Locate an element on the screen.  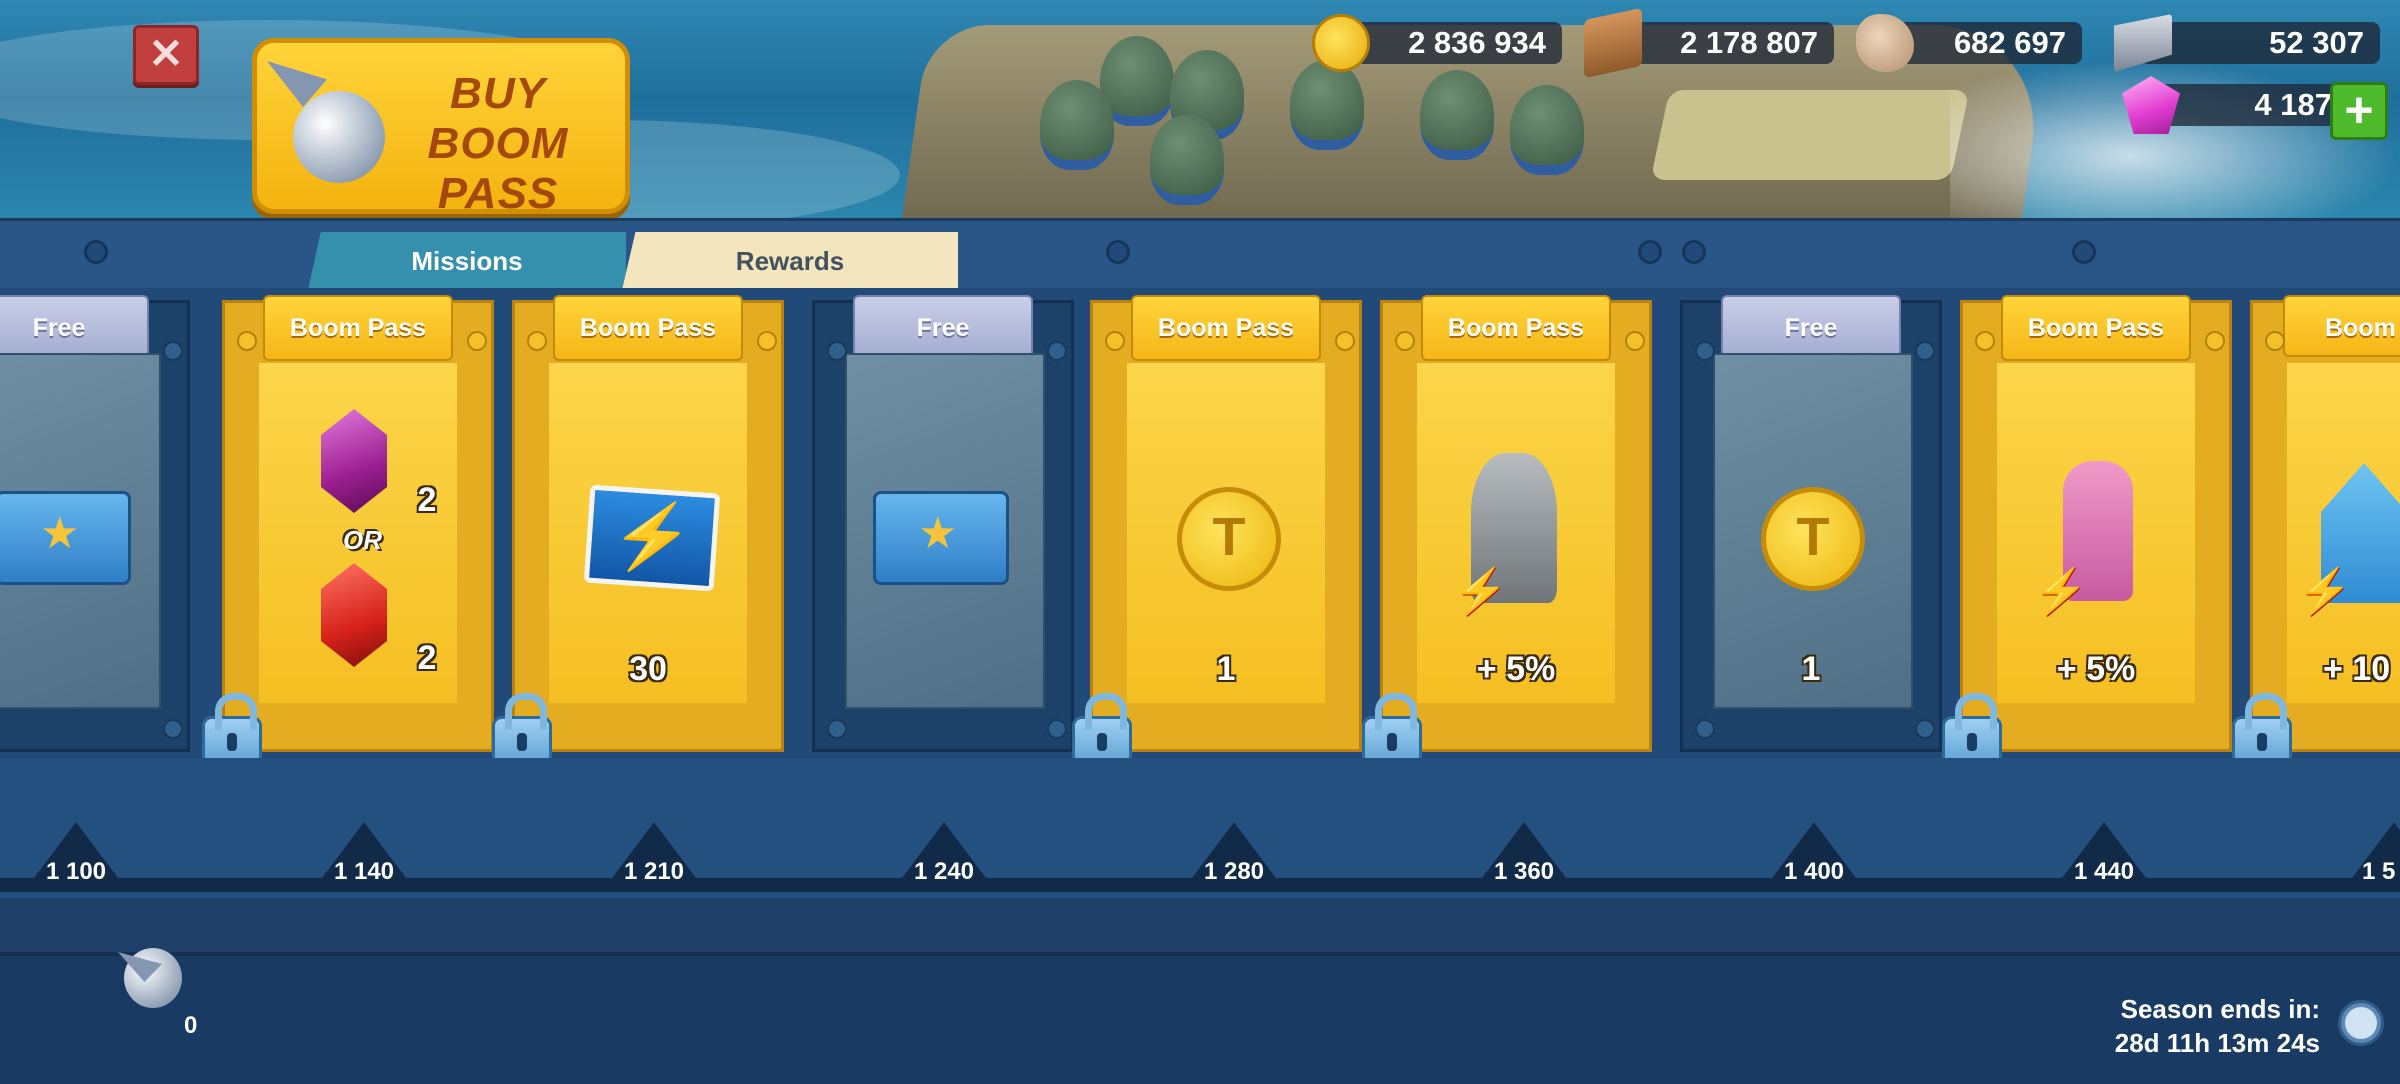
reward-card: Free T 1 is located at coordinates (1811, 523).